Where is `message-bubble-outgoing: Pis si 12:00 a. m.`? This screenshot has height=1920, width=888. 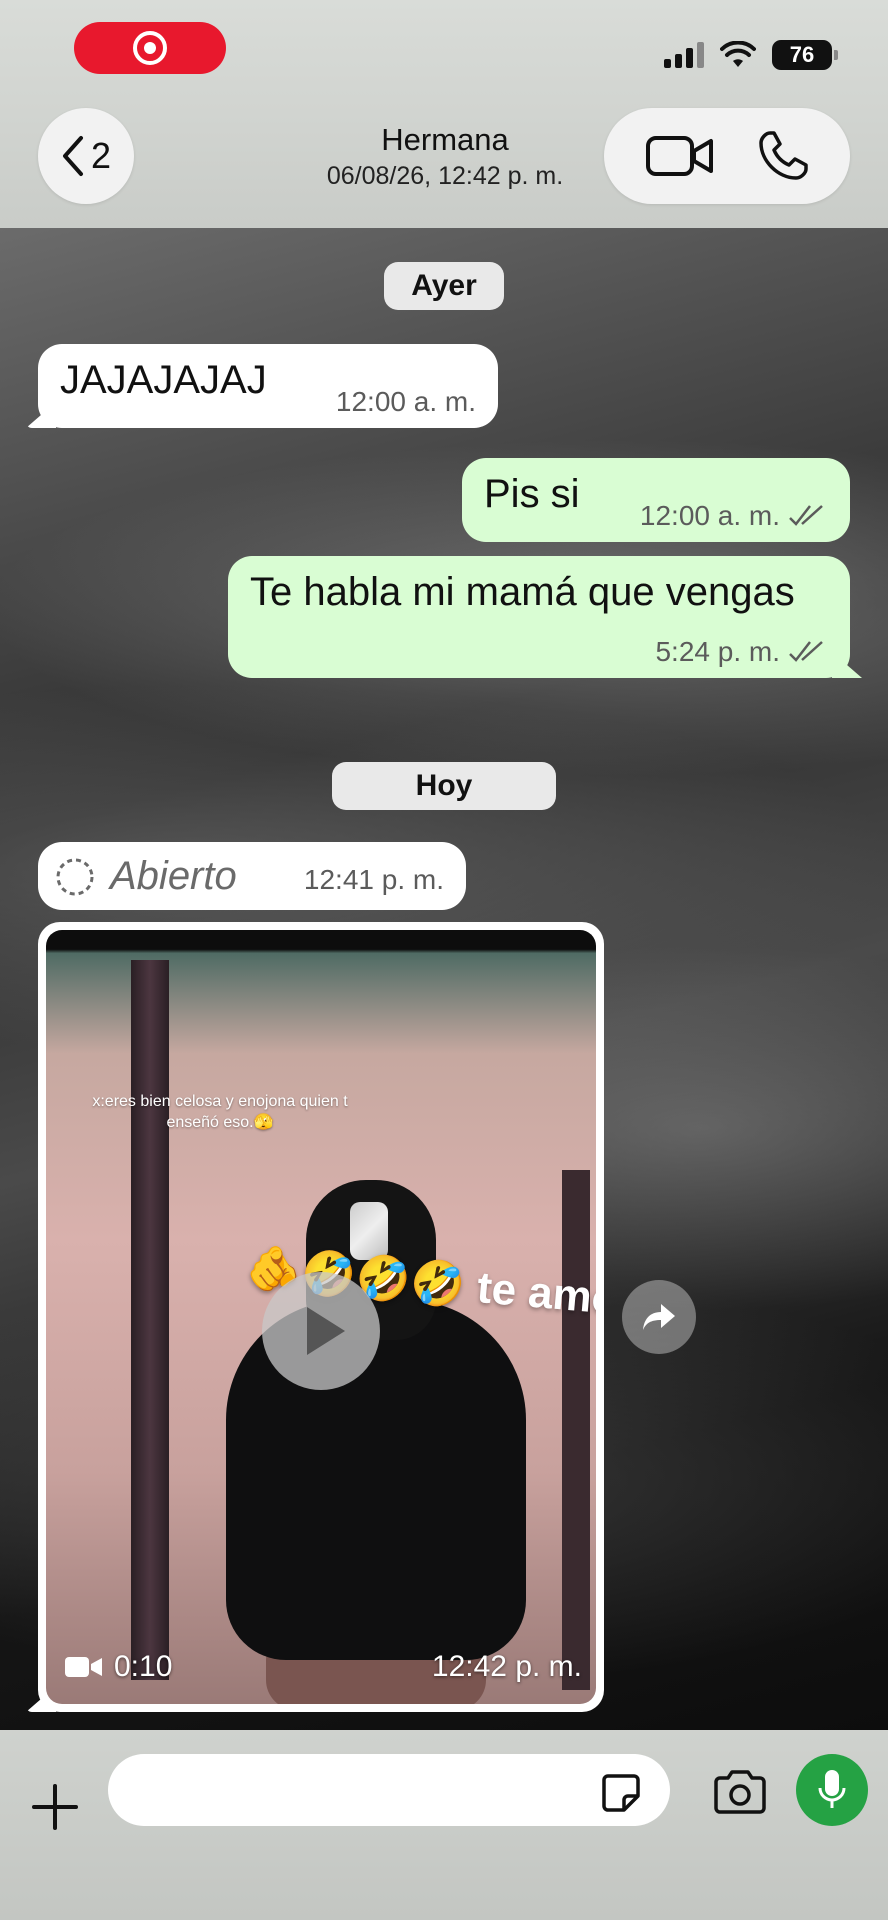 message-bubble-outgoing: Pis si 12:00 a. m. is located at coordinates (656, 500).